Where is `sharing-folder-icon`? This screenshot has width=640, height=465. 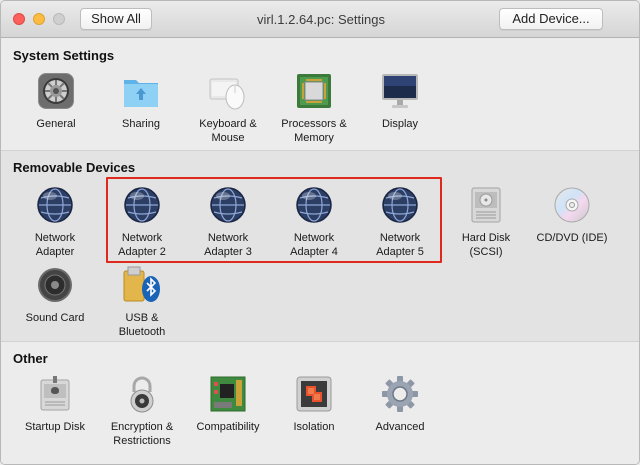
sharing-folder-icon is located at coordinates (141, 91).